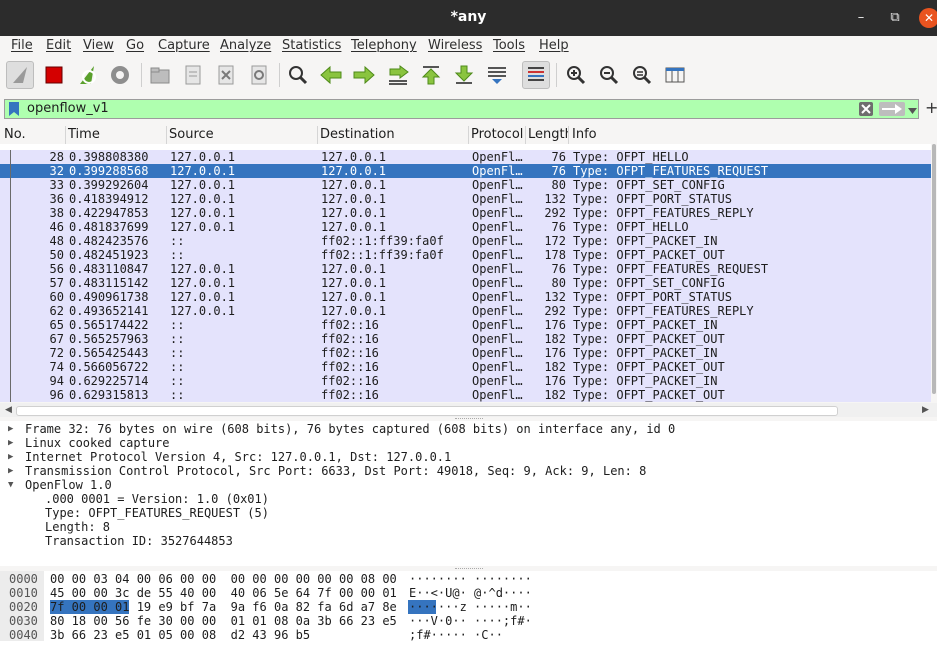  What do you see at coordinates (22, 45) in the screenshot?
I see `menu-file: File` at bounding box center [22, 45].